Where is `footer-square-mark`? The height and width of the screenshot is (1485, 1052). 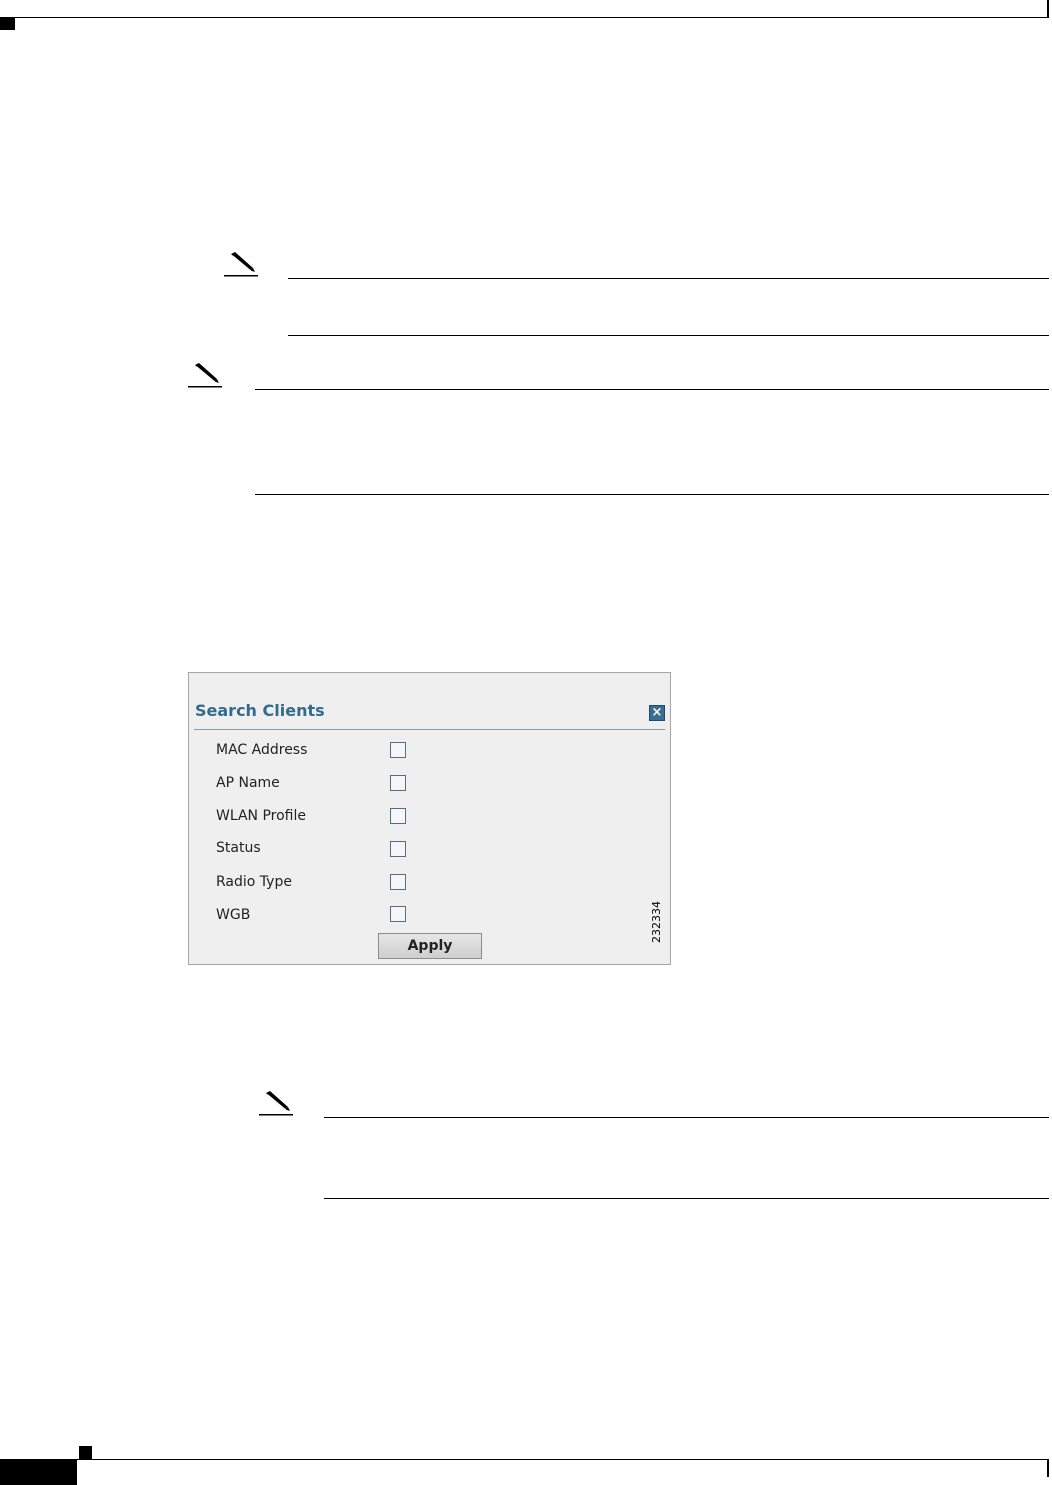 footer-square-mark is located at coordinates (85, 1452).